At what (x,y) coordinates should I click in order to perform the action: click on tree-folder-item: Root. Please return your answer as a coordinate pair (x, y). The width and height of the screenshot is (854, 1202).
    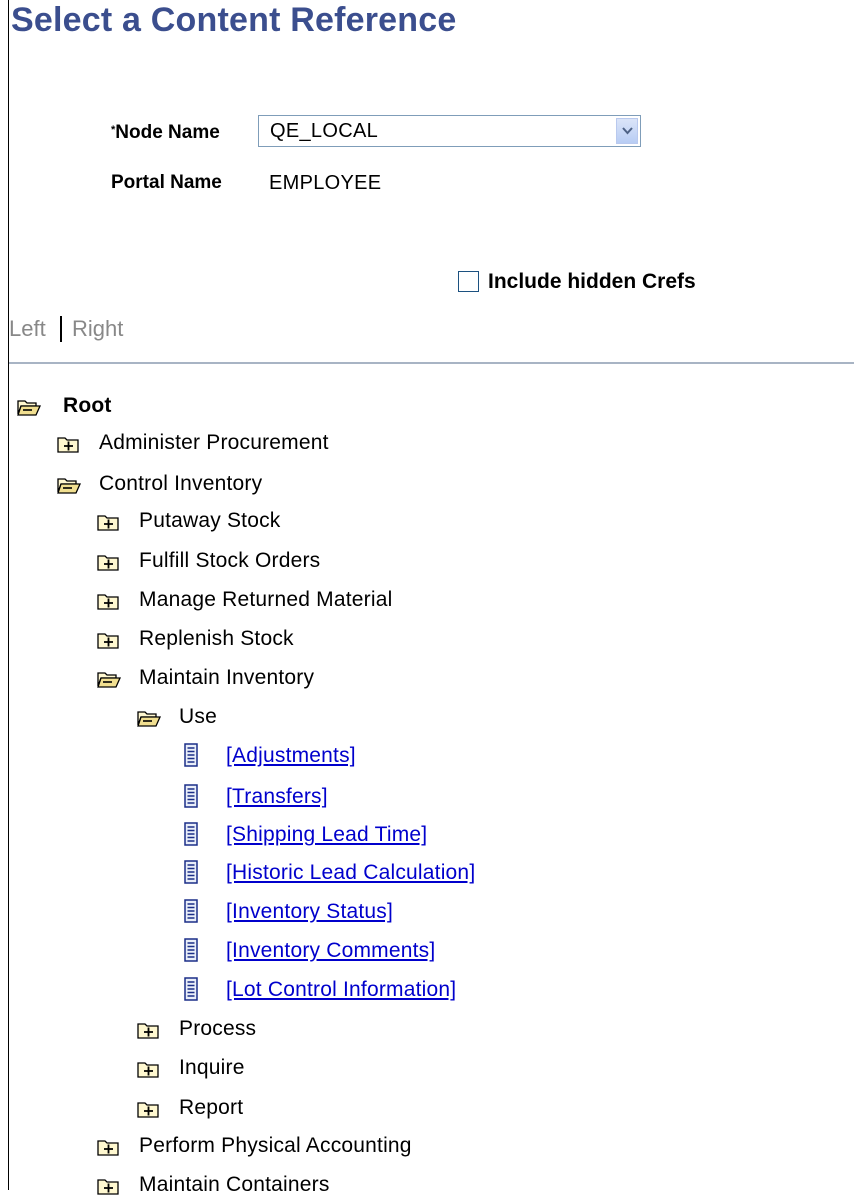
    Looking at the image, I should click on (64, 408).